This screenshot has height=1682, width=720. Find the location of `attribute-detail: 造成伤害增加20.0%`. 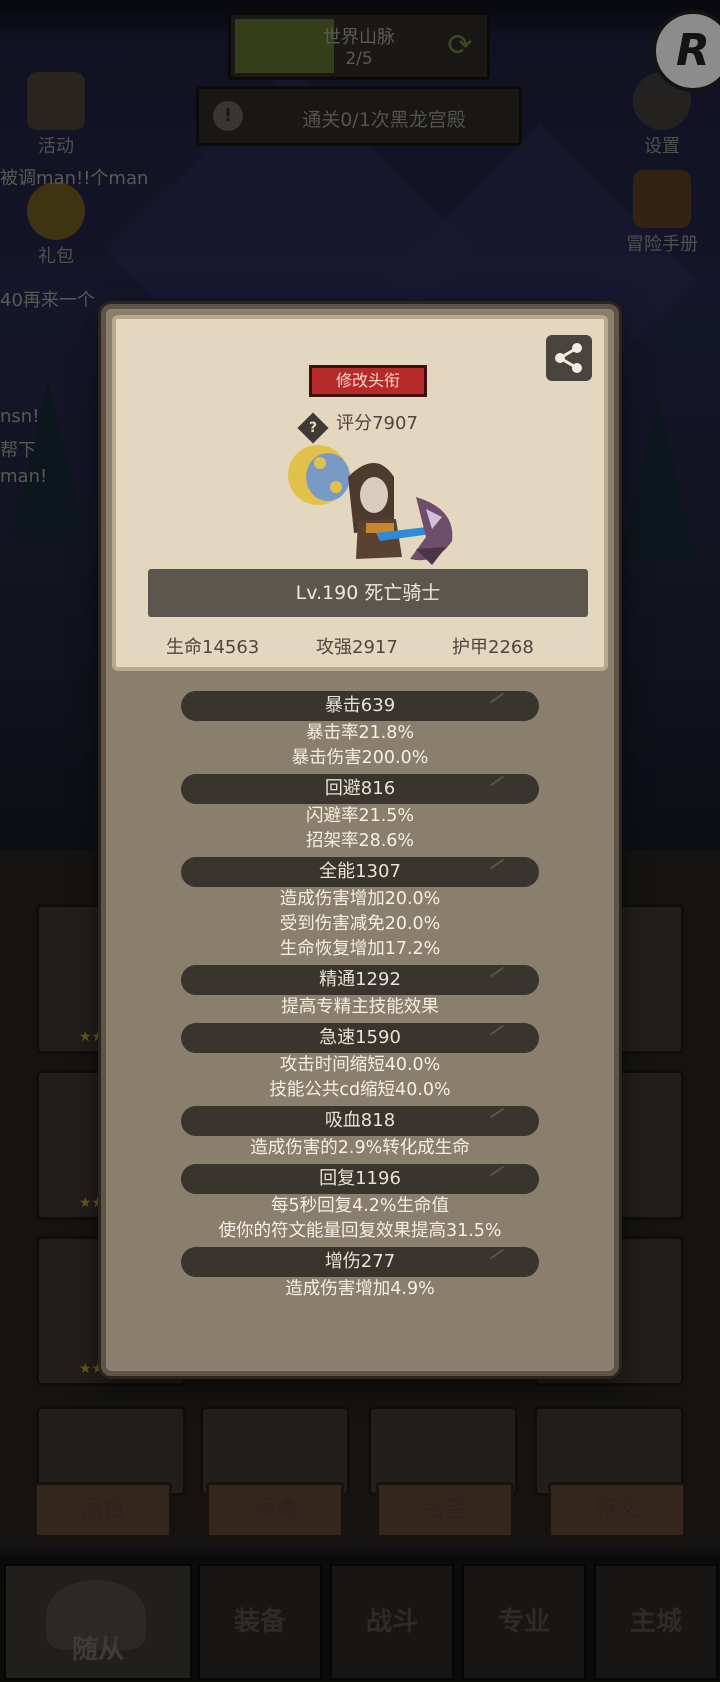

attribute-detail: 造成伤害增加20.0% is located at coordinates (360, 899).